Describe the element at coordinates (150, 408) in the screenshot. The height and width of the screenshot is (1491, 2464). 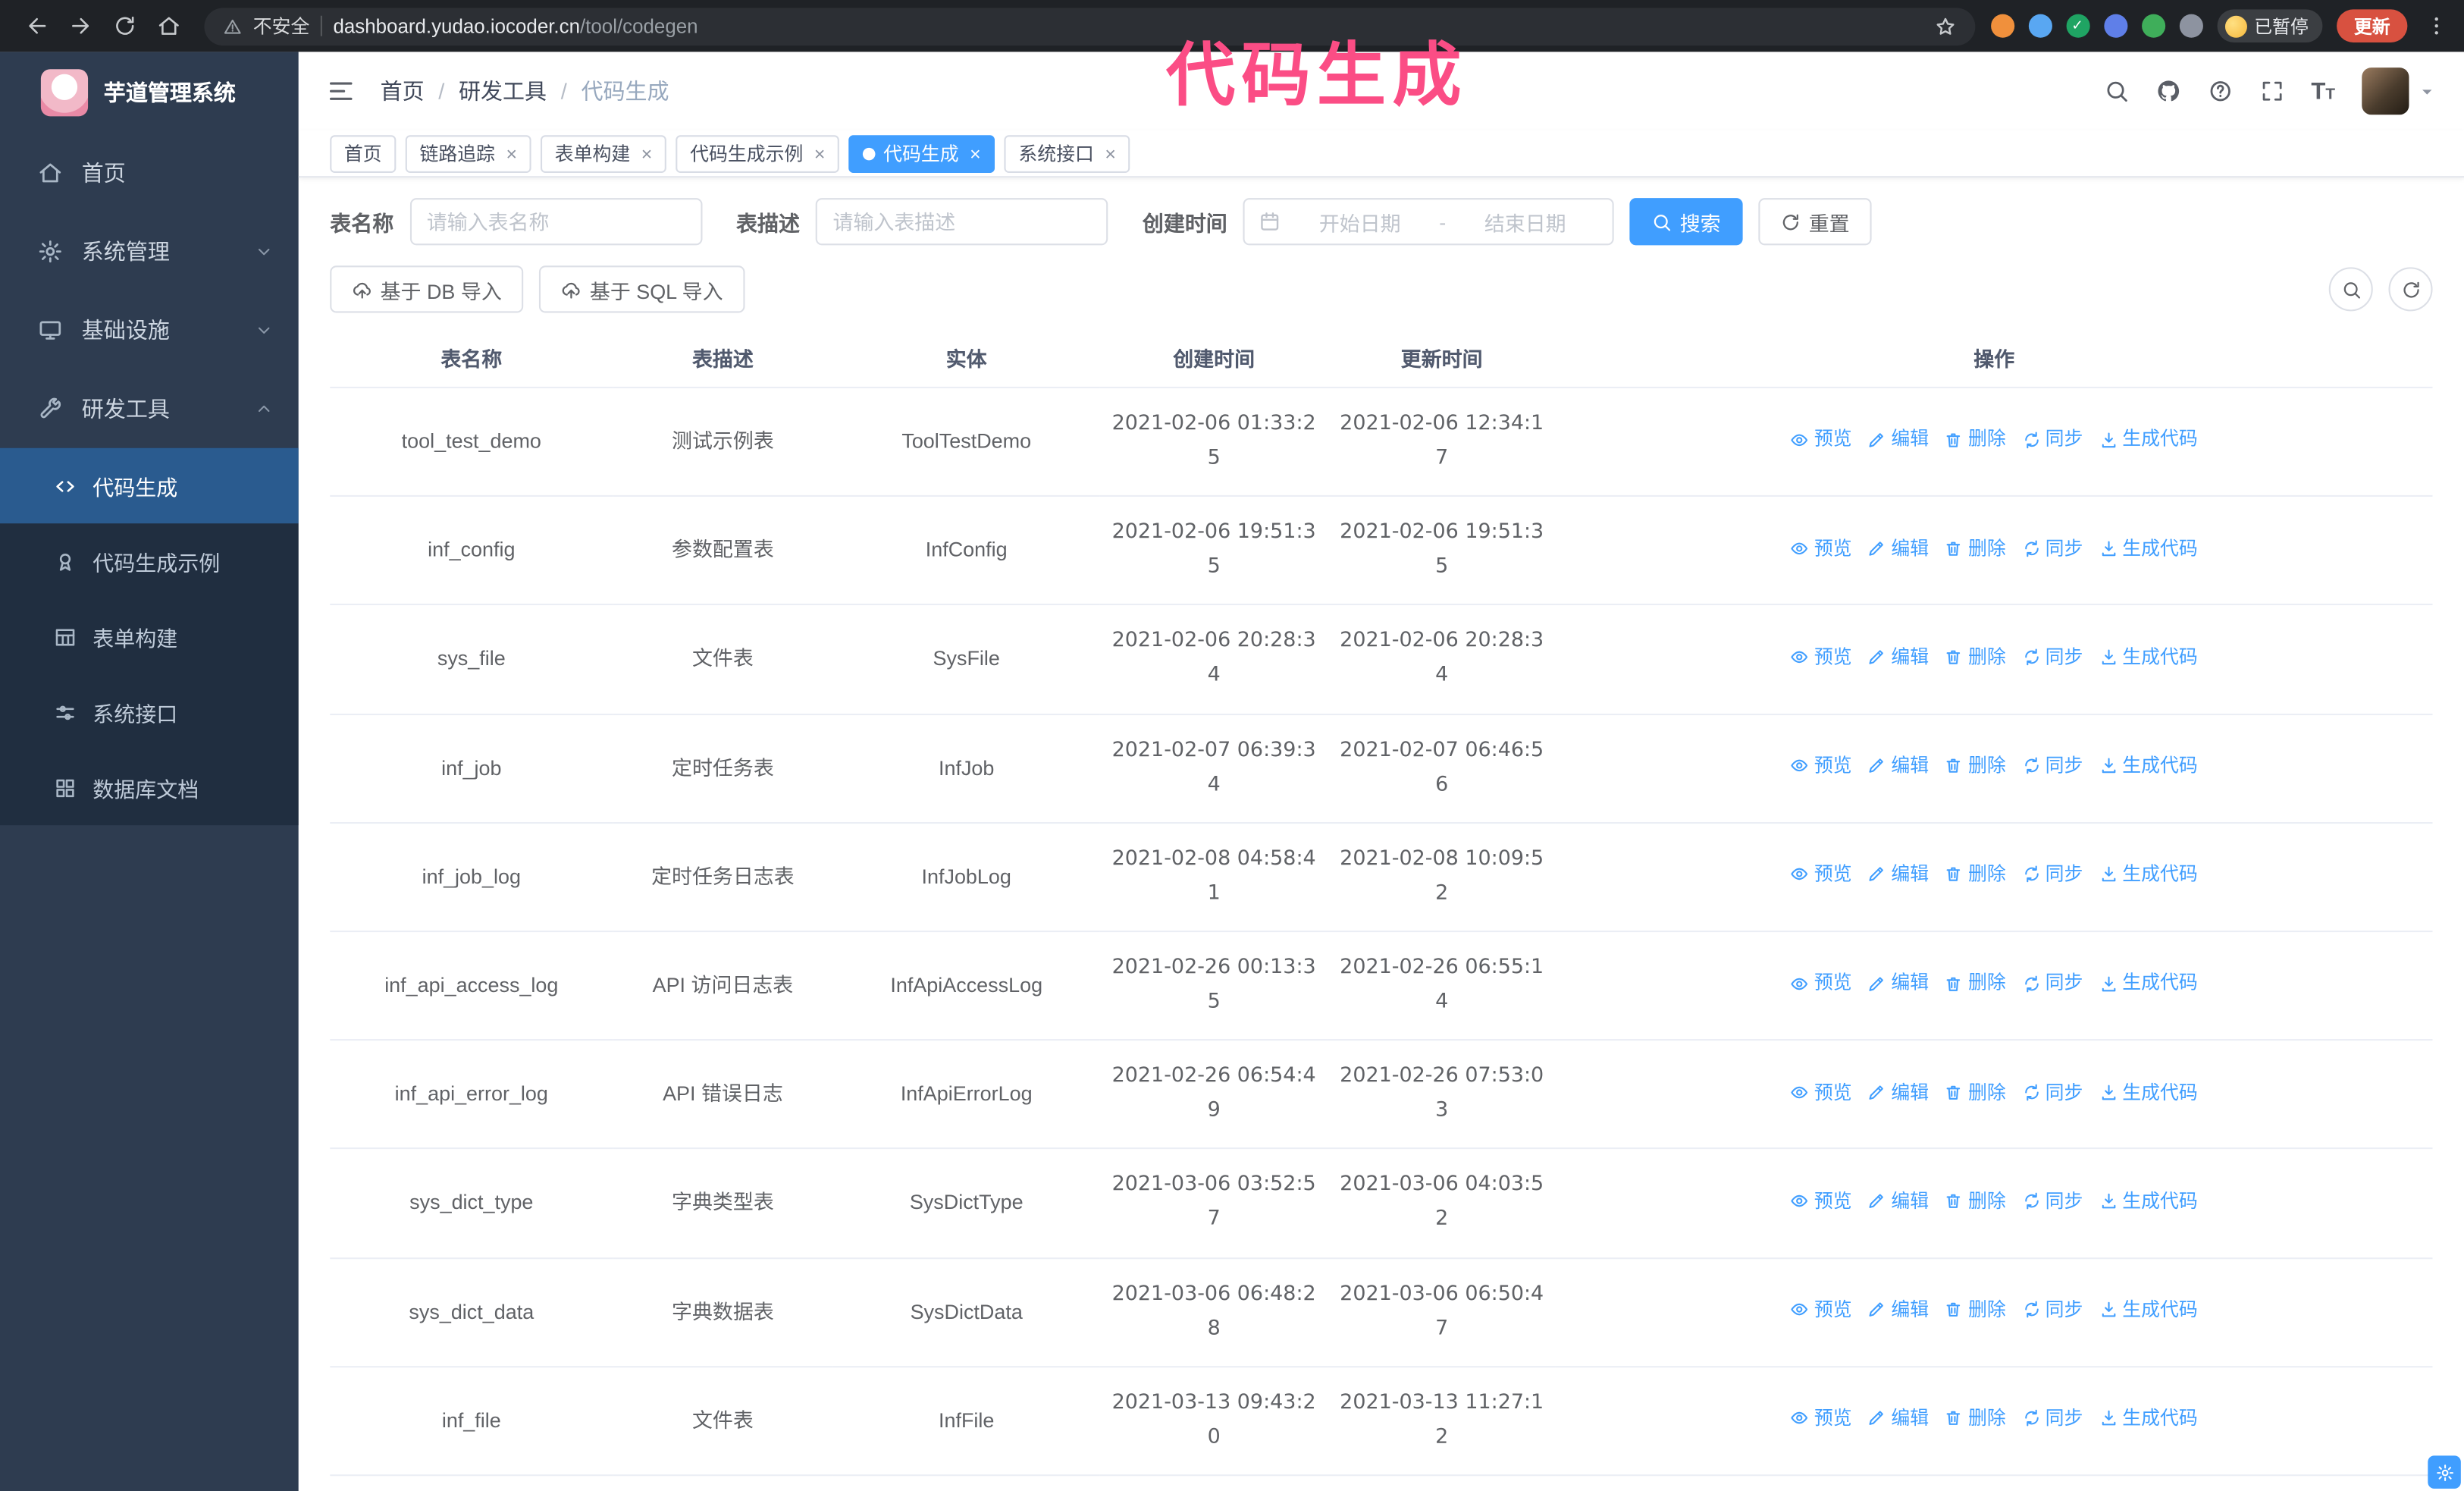
I see `sidebar-item-dev-tools: 研发工具` at that location.